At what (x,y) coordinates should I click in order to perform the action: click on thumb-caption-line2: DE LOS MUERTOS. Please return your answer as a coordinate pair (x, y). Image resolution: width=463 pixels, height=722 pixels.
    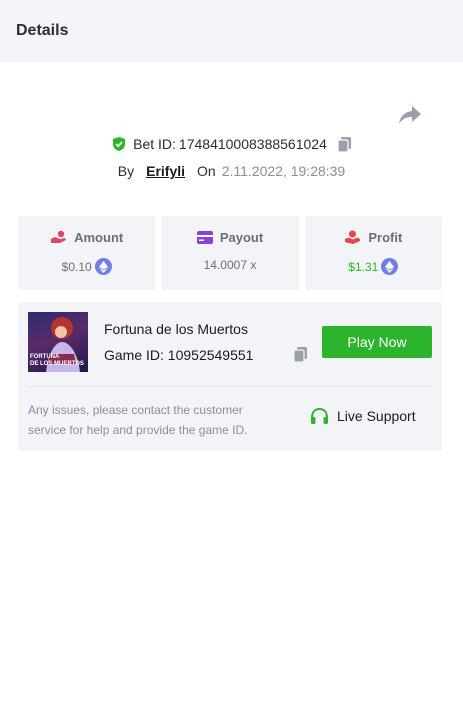
    Looking at the image, I should click on (57, 364).